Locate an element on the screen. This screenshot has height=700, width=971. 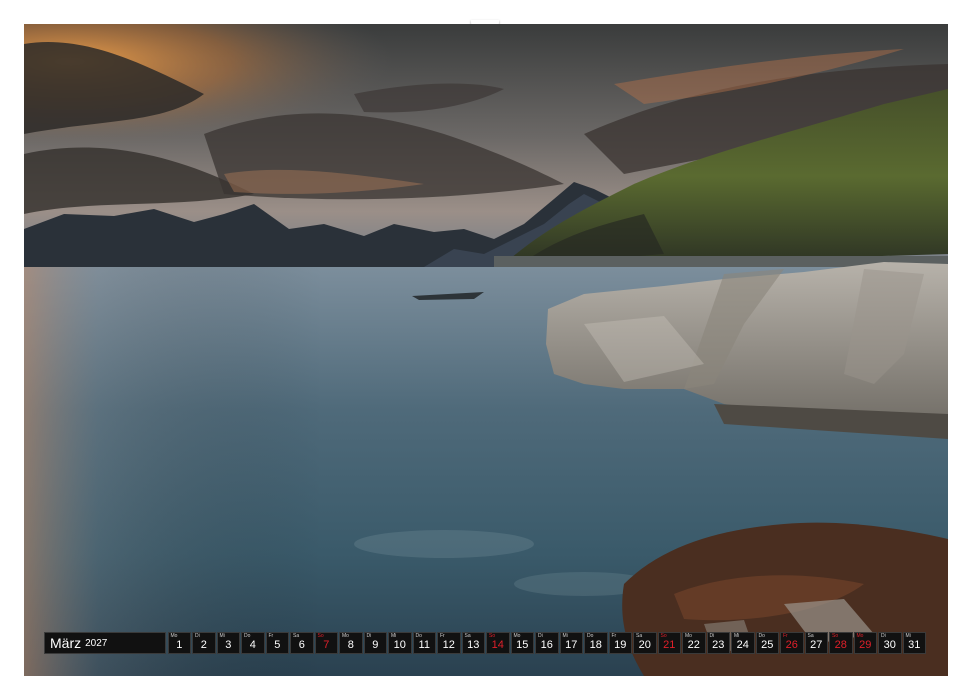
day-number: 21 is located at coordinates (669, 645).